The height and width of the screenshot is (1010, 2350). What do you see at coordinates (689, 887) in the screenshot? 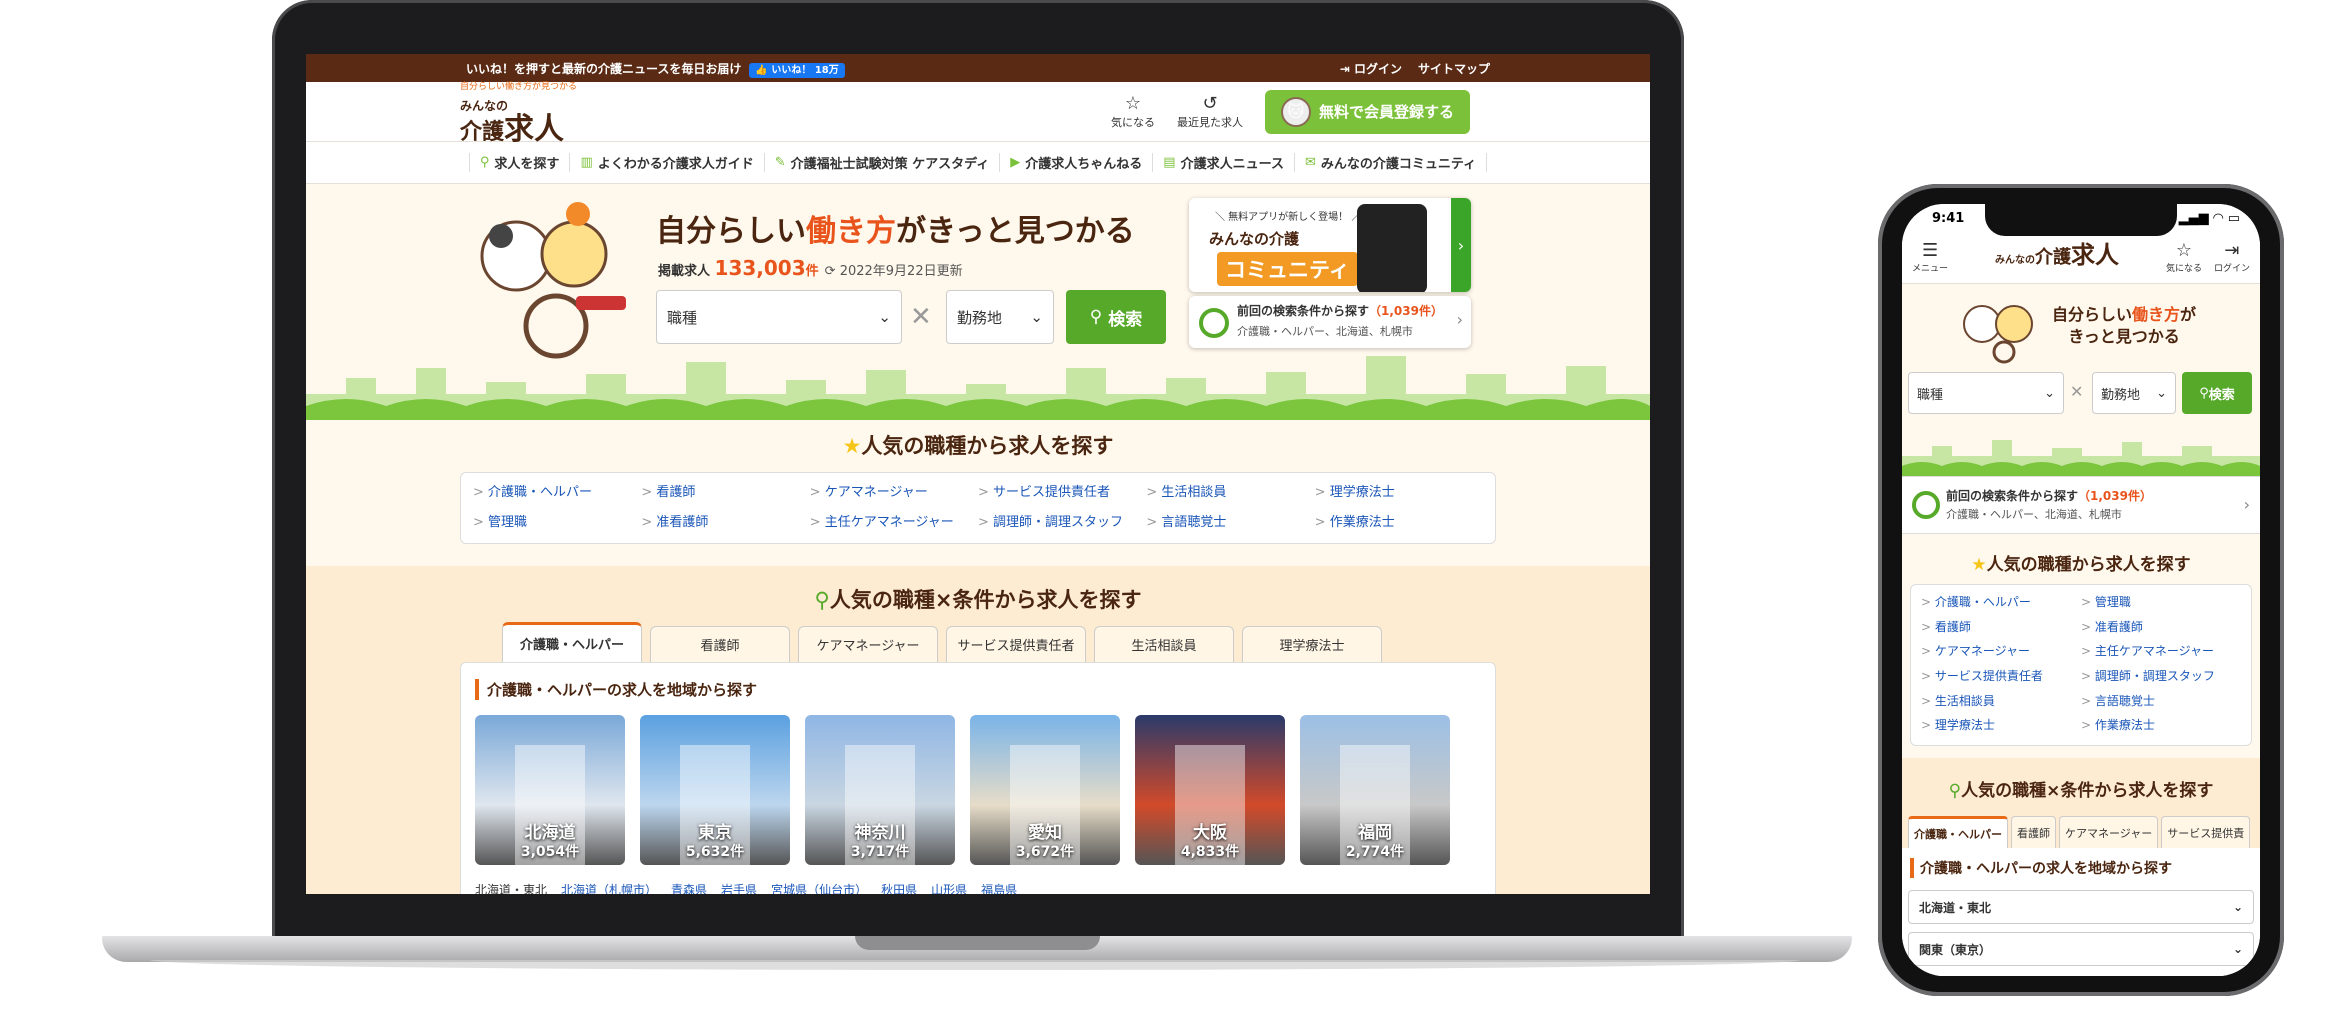
I see `region-link: 青森県` at bounding box center [689, 887].